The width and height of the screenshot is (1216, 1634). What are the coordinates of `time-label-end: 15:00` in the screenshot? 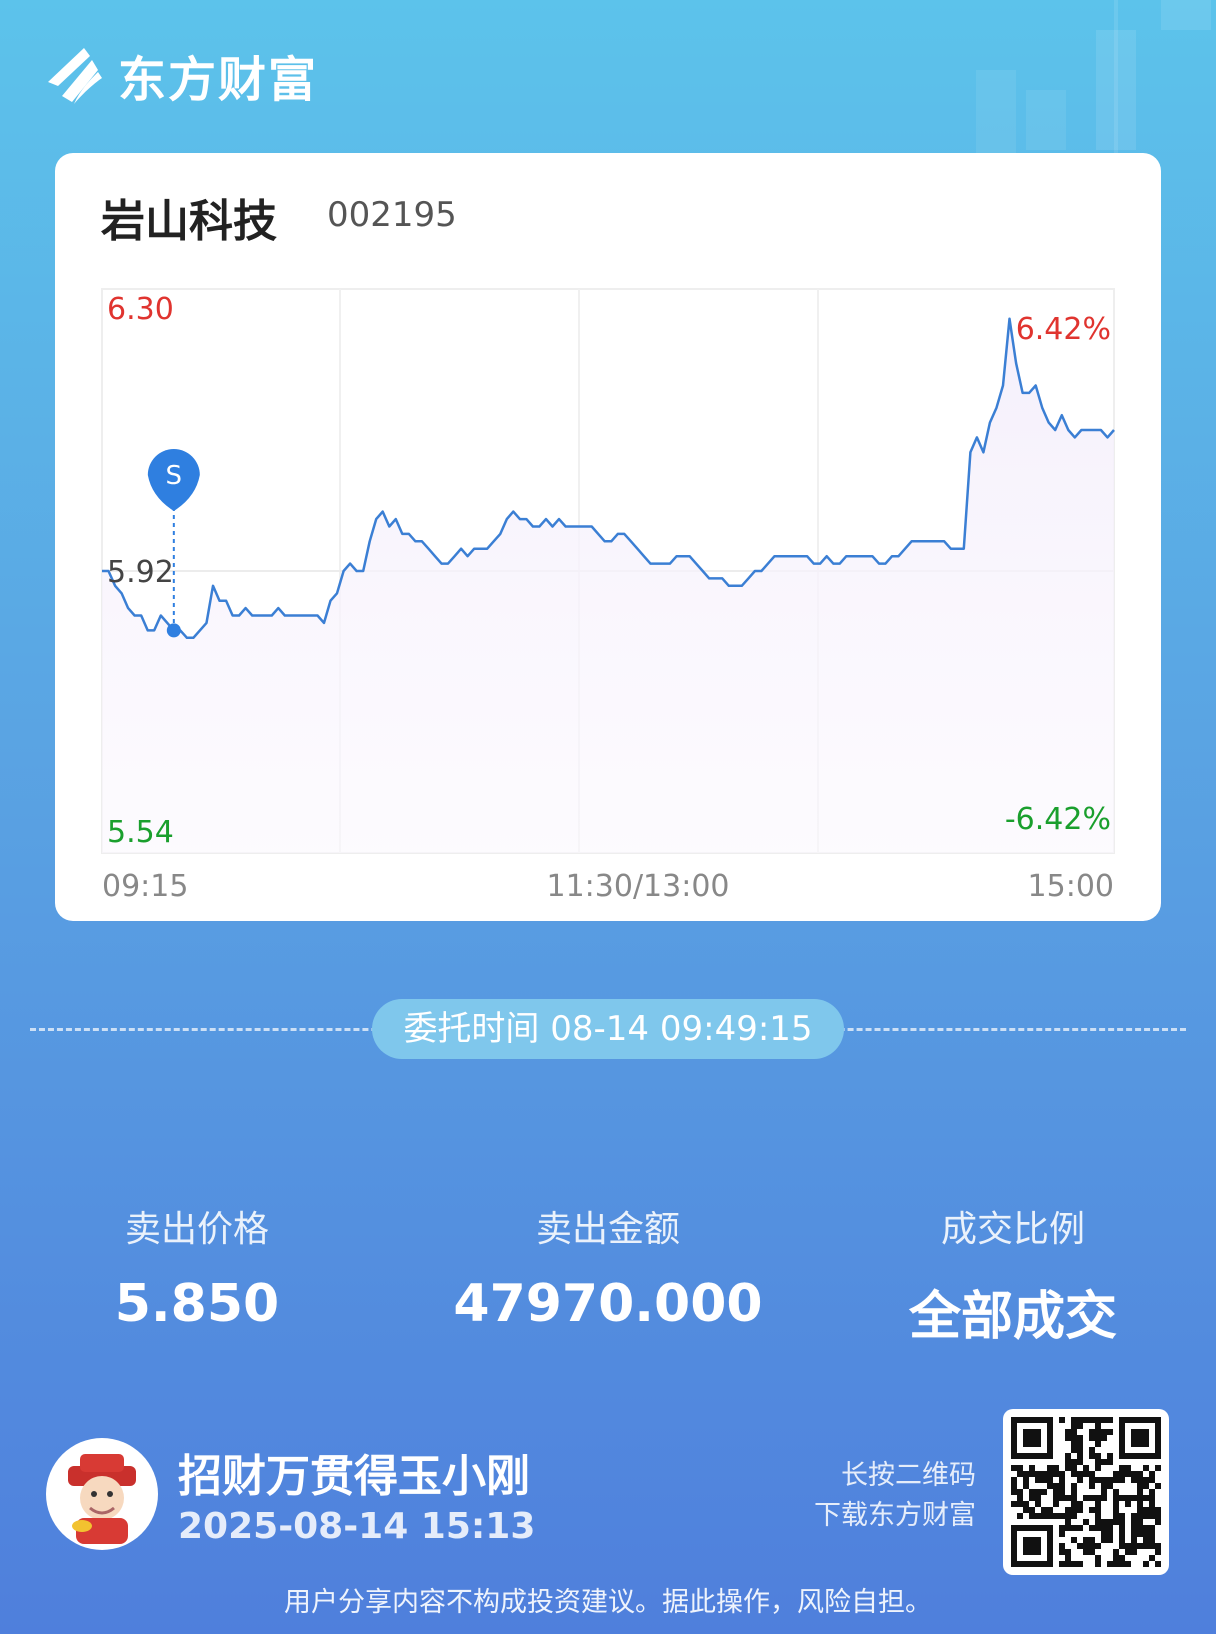 It's located at (1071, 886).